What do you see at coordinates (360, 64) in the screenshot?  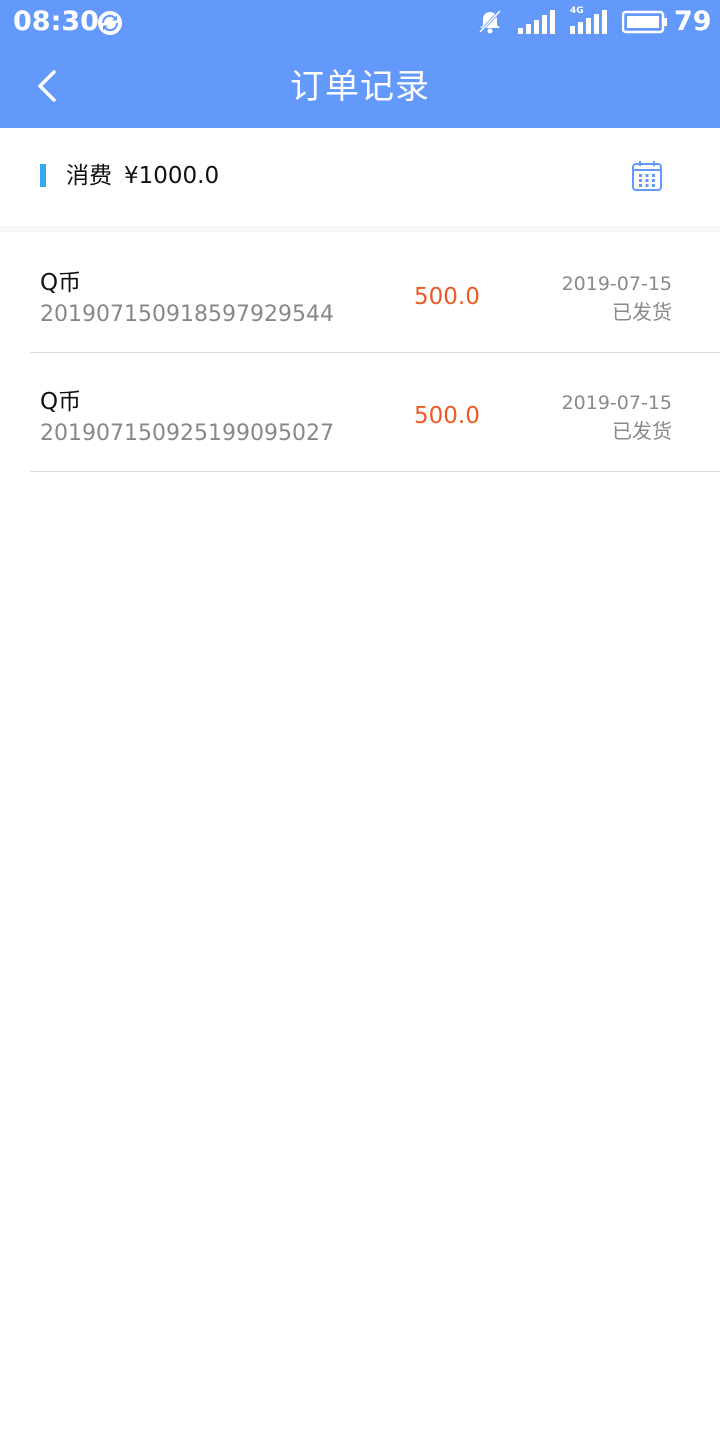 I see `app-header: 08:30 4G 79 订单记录` at bounding box center [360, 64].